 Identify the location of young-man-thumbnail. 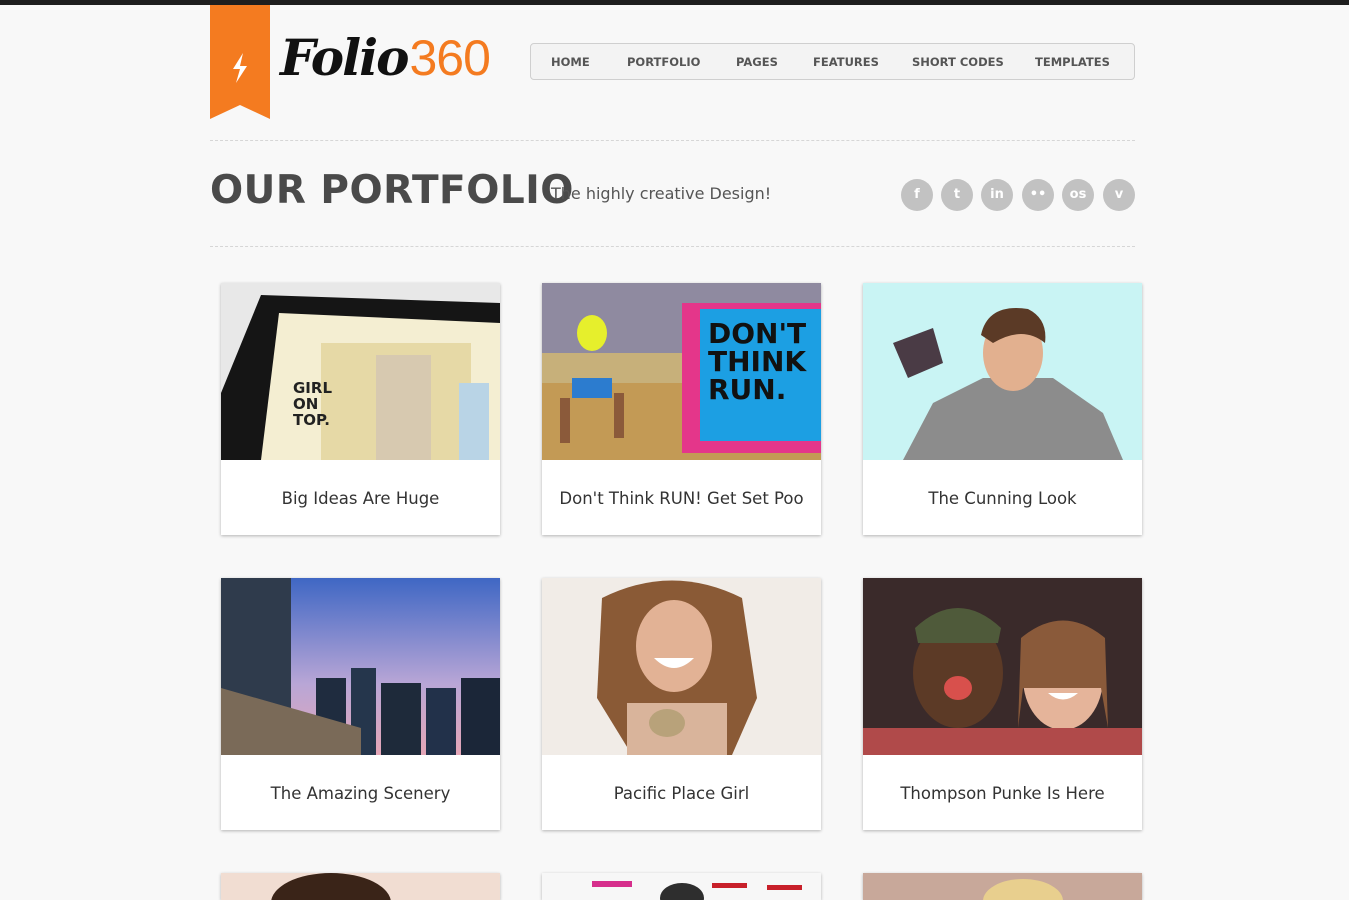
(1002, 371).